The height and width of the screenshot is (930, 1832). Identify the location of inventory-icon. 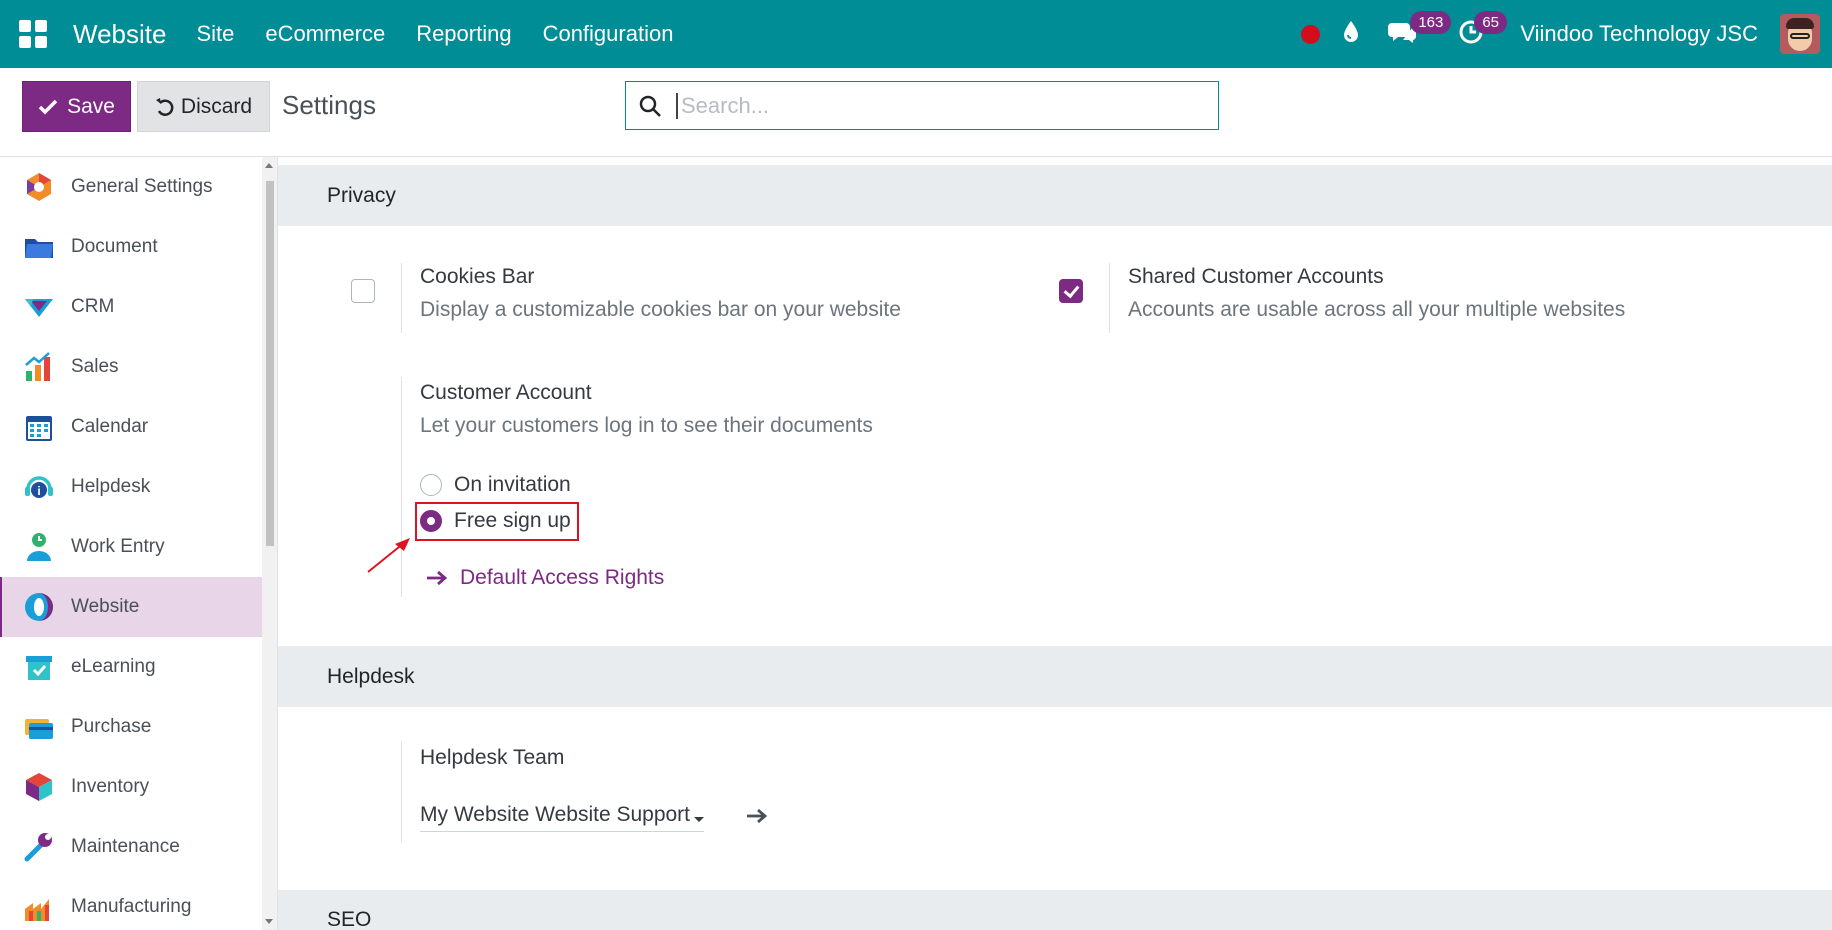
(39, 787).